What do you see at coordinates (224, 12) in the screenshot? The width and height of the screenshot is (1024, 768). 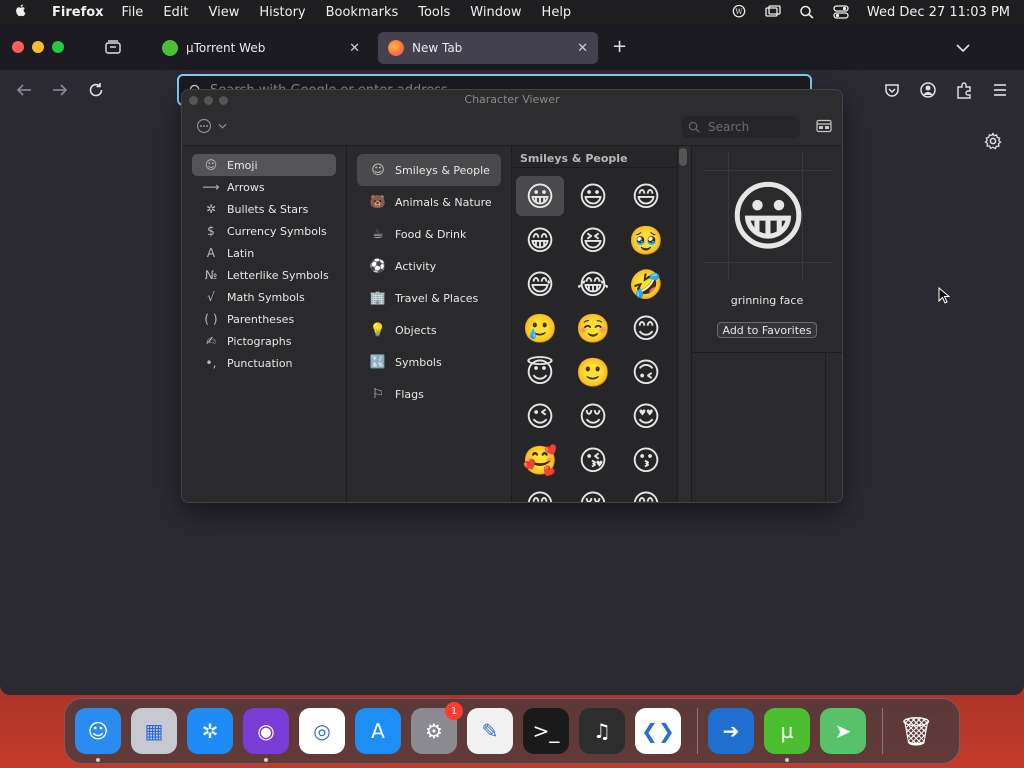 I see `menu-view: View` at bounding box center [224, 12].